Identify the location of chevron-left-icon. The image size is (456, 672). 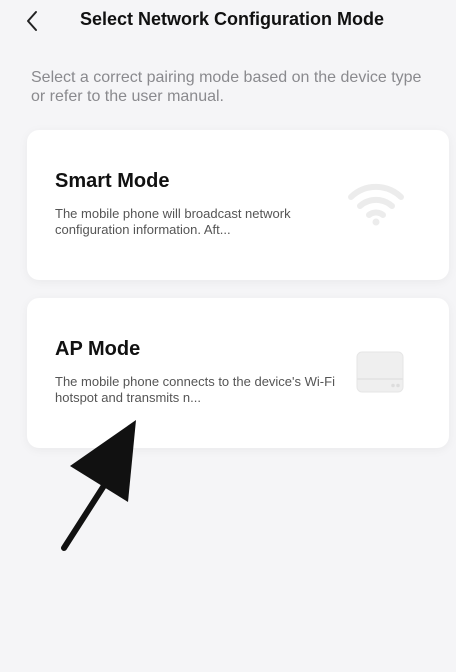
(32, 21).